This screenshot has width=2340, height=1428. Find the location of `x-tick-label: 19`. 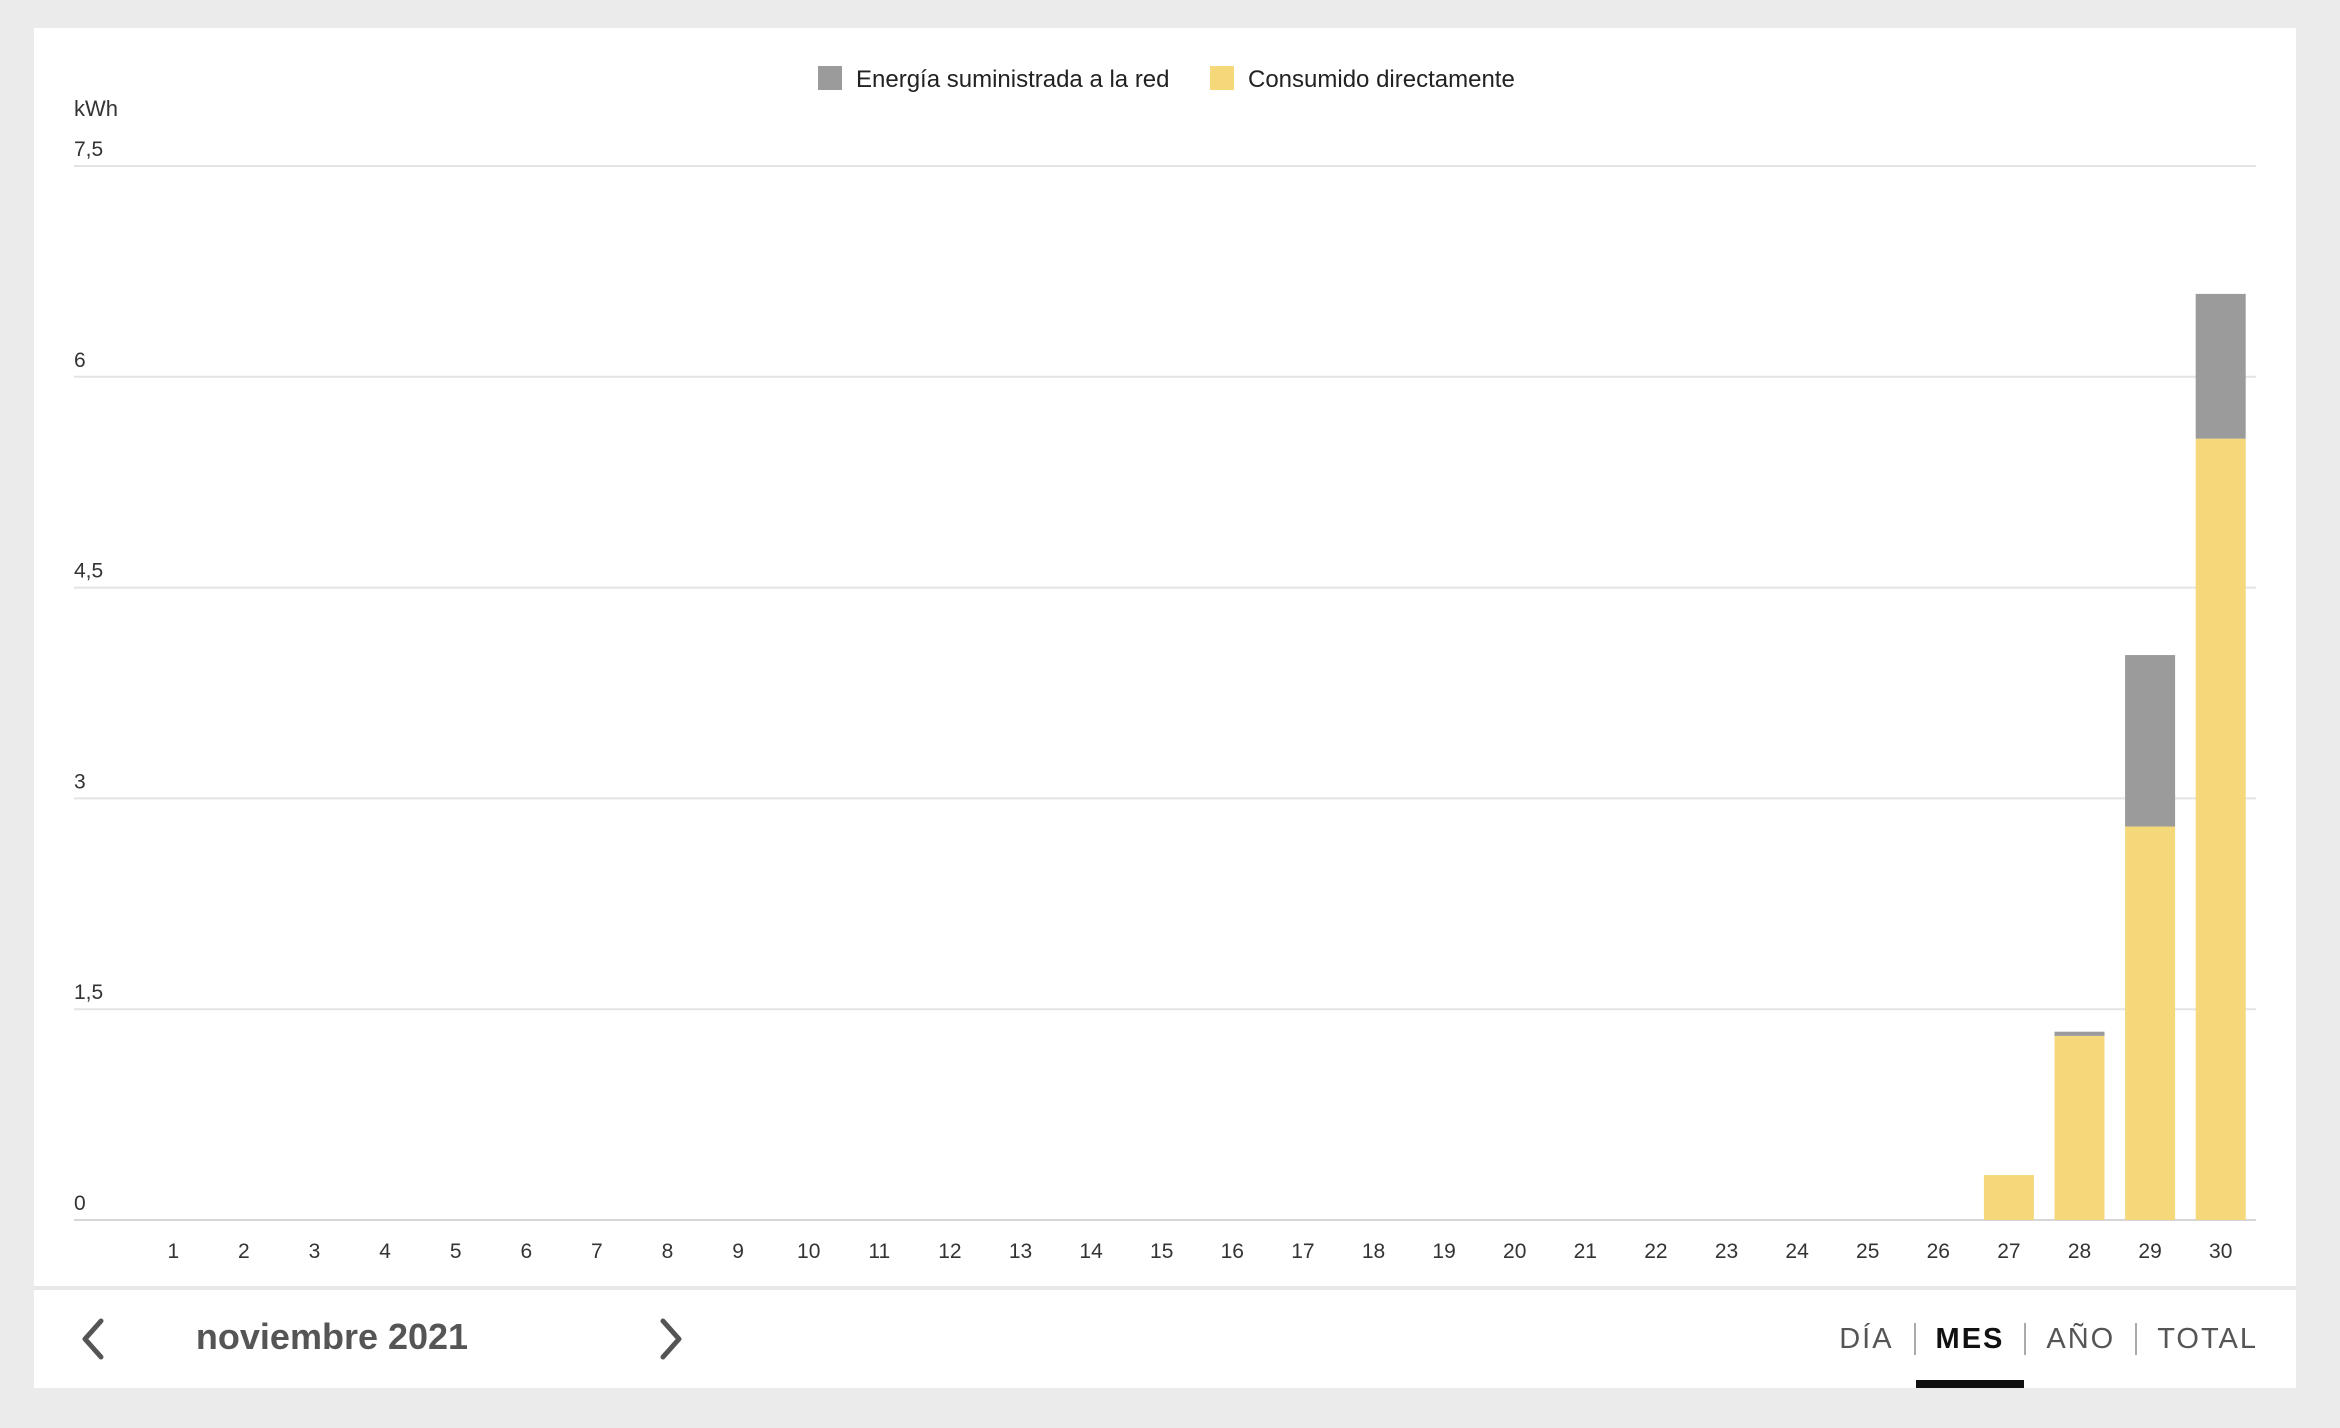

x-tick-label: 19 is located at coordinates (1443, 1251).